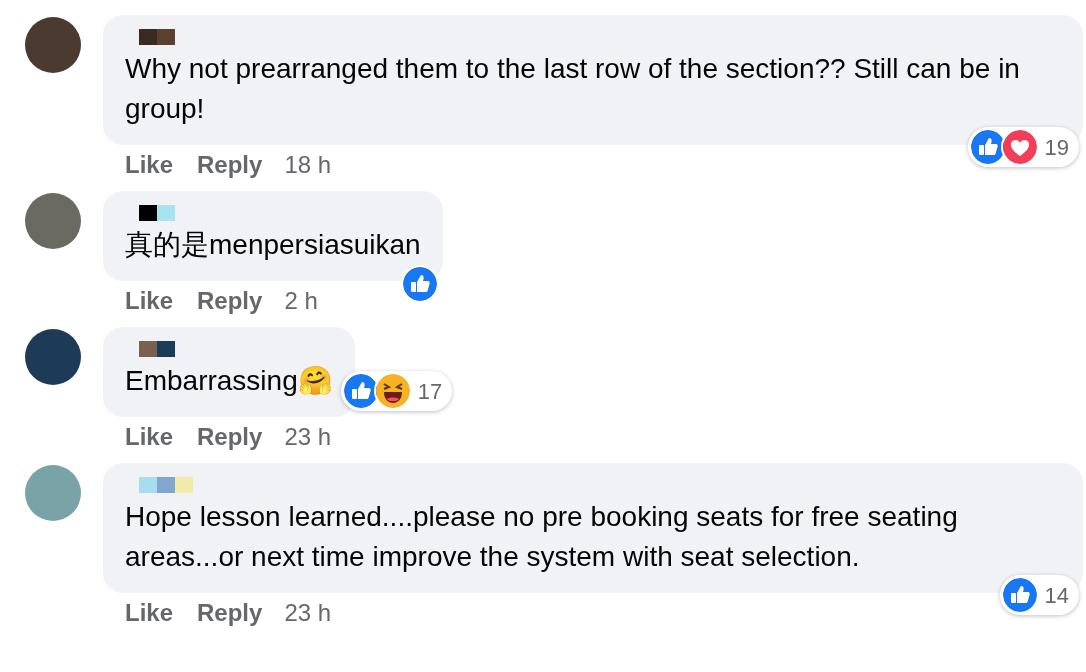 The image size is (1086, 672). What do you see at coordinates (1056, 595) in the screenshot?
I see `reaction-count: 14` at bounding box center [1056, 595].